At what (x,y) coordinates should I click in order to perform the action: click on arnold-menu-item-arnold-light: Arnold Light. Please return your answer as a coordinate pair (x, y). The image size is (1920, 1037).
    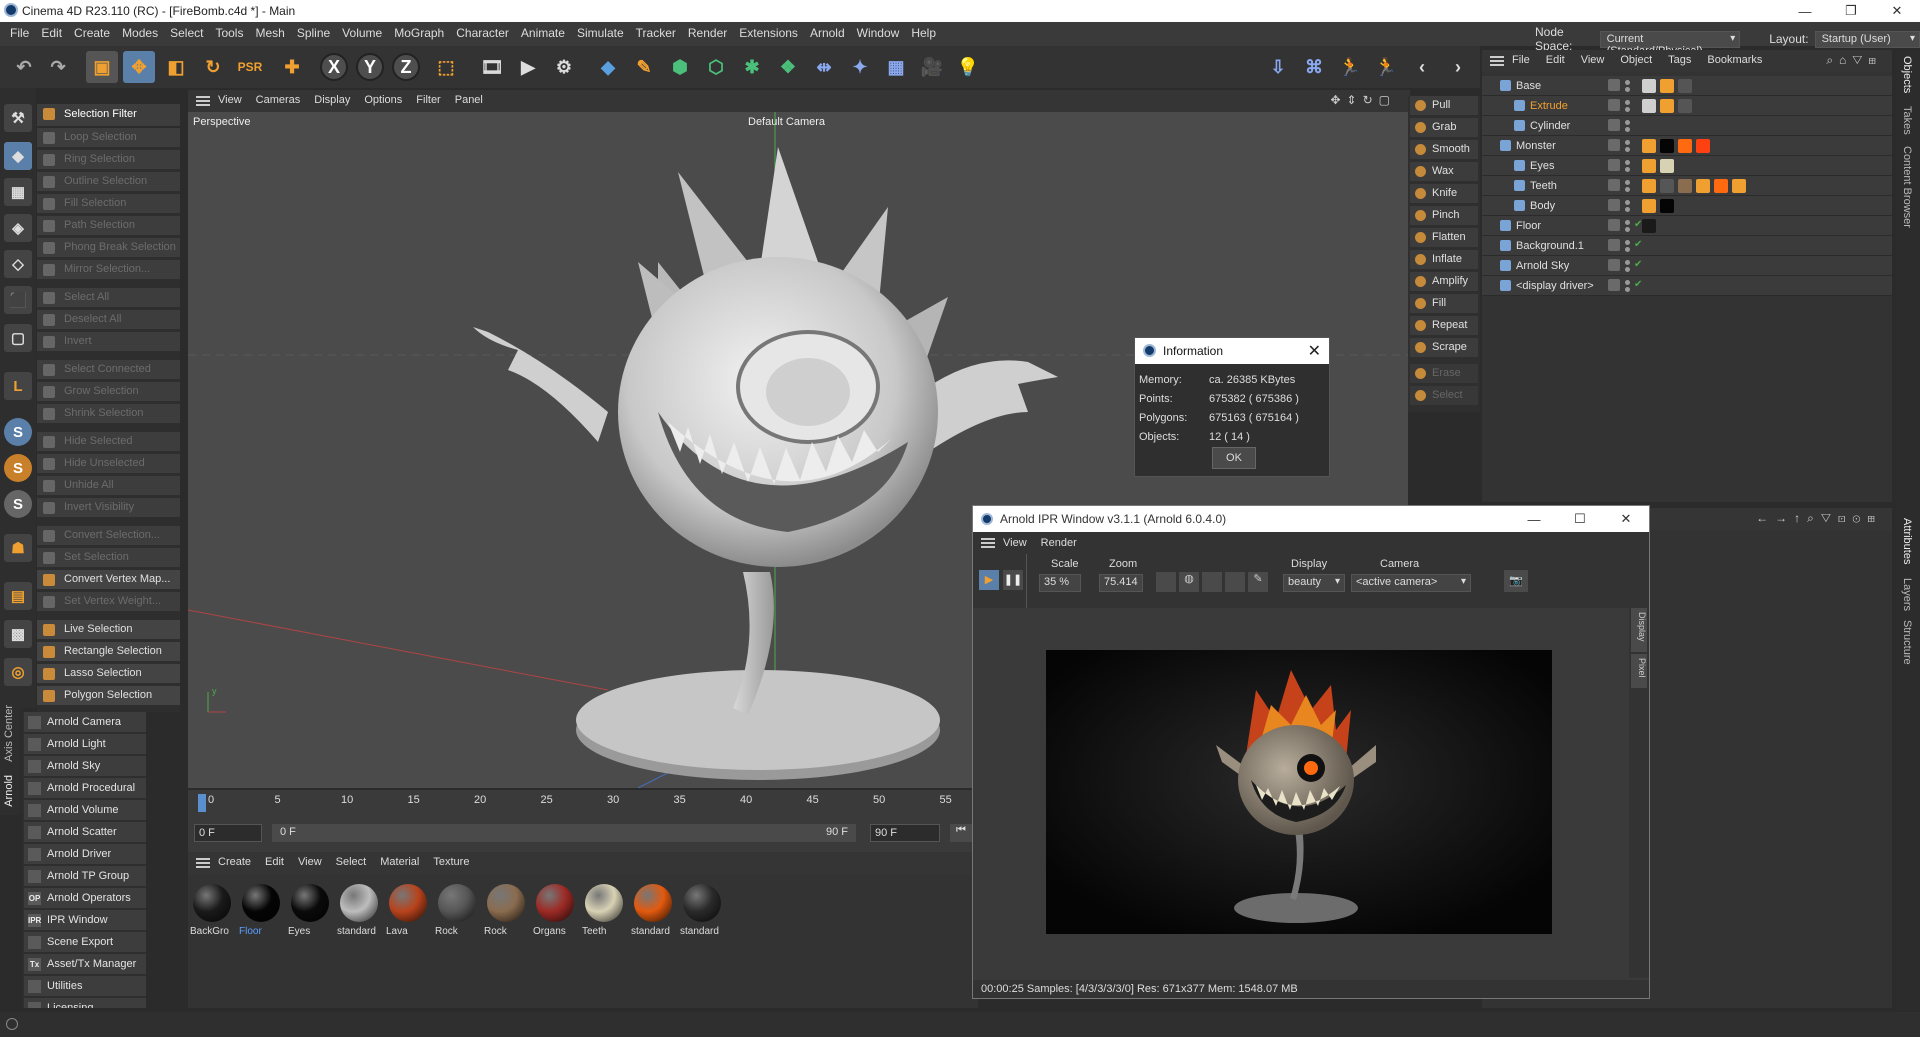
    Looking at the image, I should click on (85, 744).